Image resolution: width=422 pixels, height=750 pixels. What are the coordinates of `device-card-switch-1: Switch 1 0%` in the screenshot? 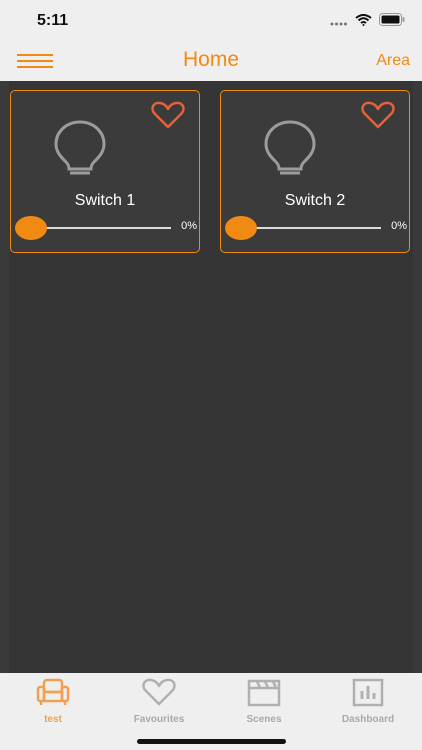 It's located at (105, 171).